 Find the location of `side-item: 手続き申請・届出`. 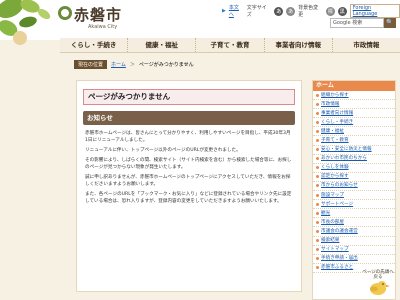

side-item: 手続き申請・届出 is located at coordinates (354, 259).